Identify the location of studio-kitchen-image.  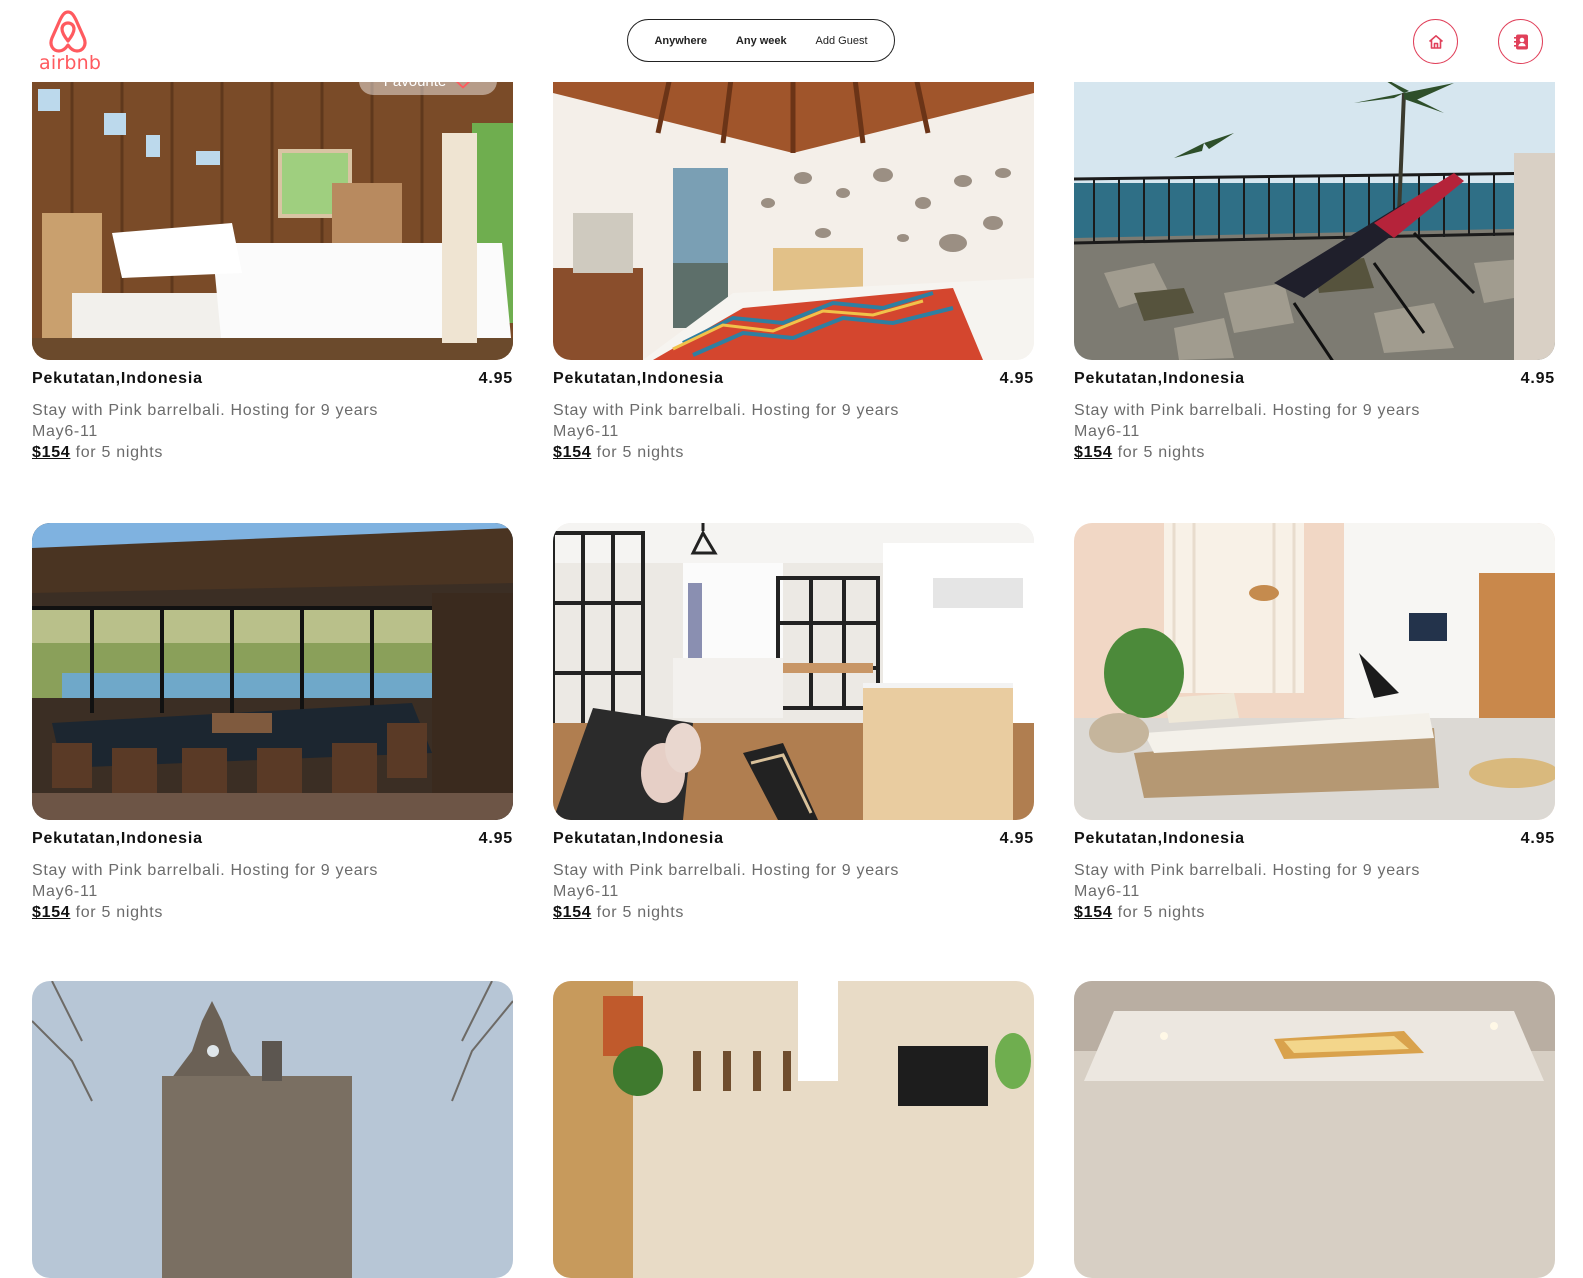
(793, 671).